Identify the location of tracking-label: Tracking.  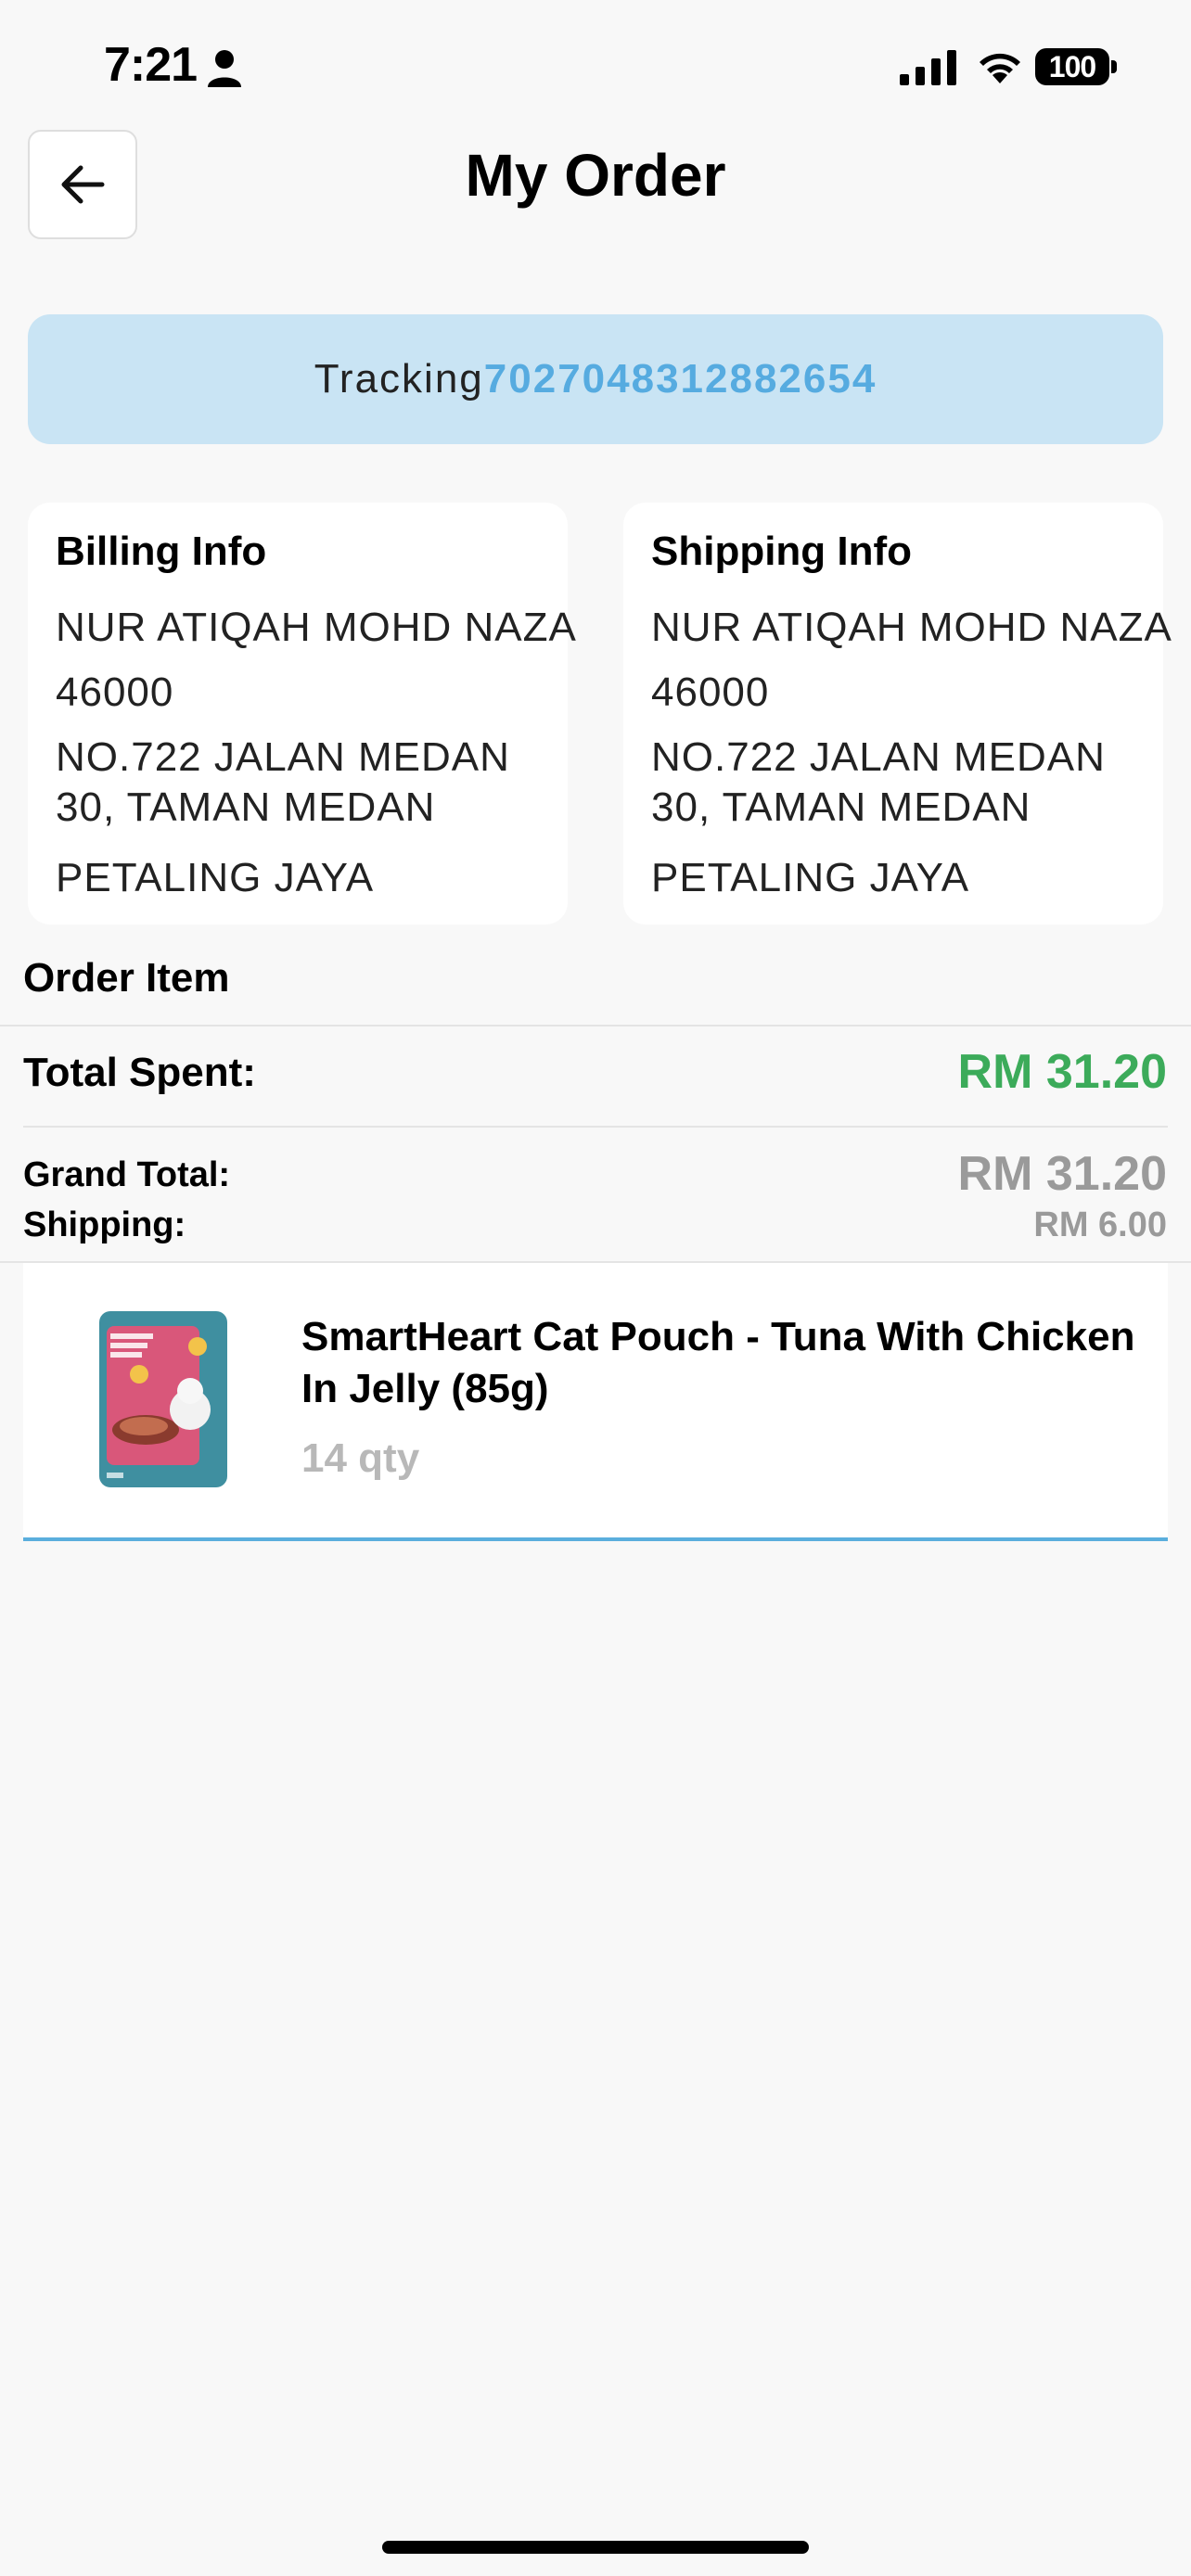
(399, 379).